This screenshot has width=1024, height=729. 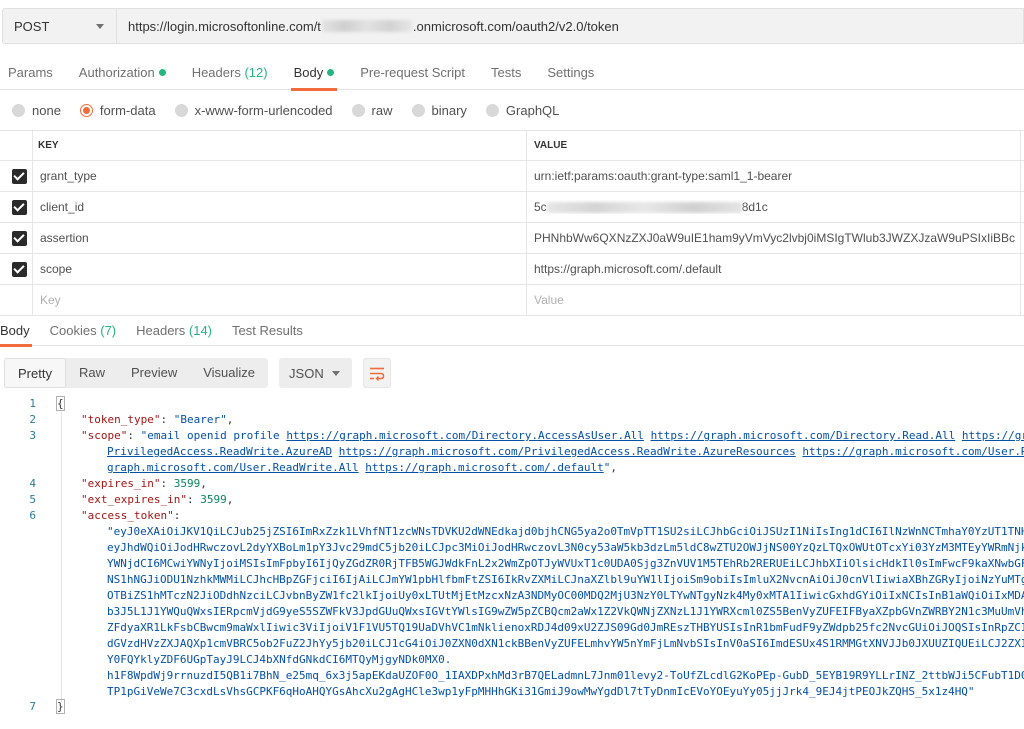 I want to click on radio-graphql: GraphQL, so click(x=522, y=110).